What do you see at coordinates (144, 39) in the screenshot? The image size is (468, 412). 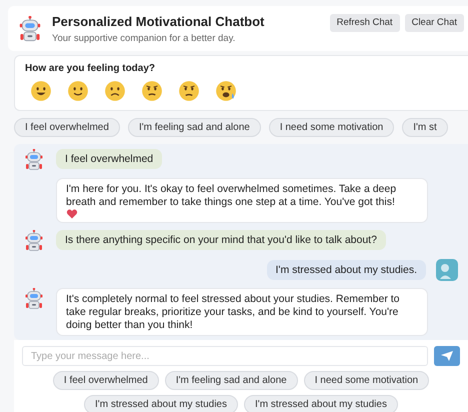 I see `app-subtitle: Your supportive companion for a better day.` at bounding box center [144, 39].